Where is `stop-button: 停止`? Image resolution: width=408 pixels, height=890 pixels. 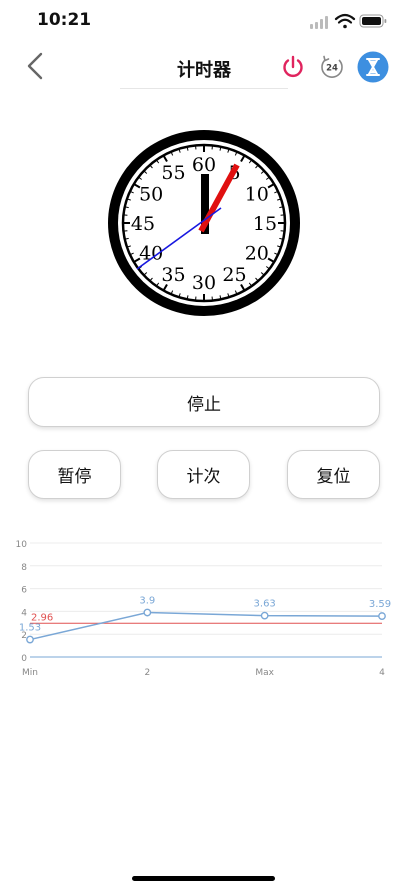
stop-button: 停止 is located at coordinates (204, 402).